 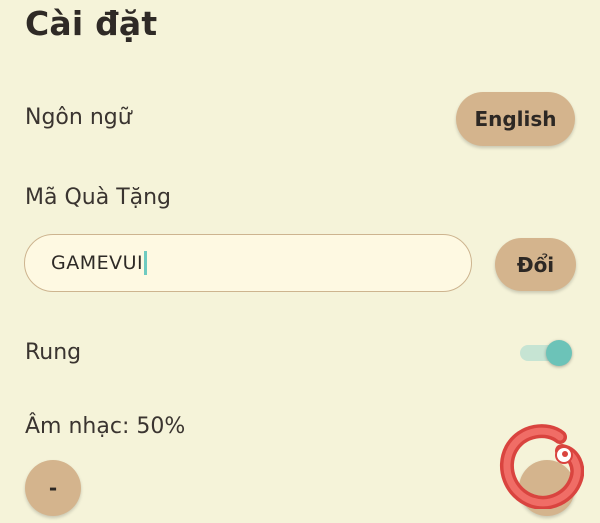 What do you see at coordinates (53, 352) in the screenshot?
I see `vibration-label: Rung` at bounding box center [53, 352].